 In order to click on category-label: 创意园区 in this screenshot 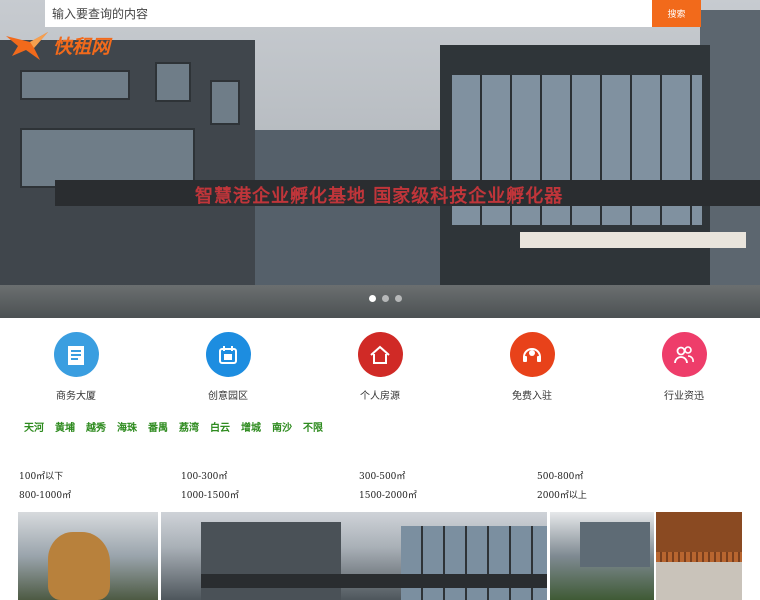, I will do `click(228, 396)`.